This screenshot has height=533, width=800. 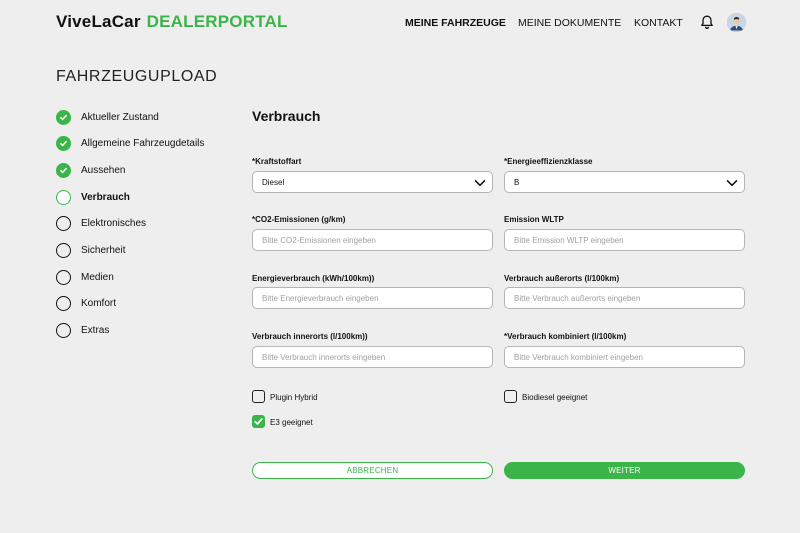 What do you see at coordinates (291, 422) in the screenshot?
I see `e3-label: E3 geeignet` at bounding box center [291, 422].